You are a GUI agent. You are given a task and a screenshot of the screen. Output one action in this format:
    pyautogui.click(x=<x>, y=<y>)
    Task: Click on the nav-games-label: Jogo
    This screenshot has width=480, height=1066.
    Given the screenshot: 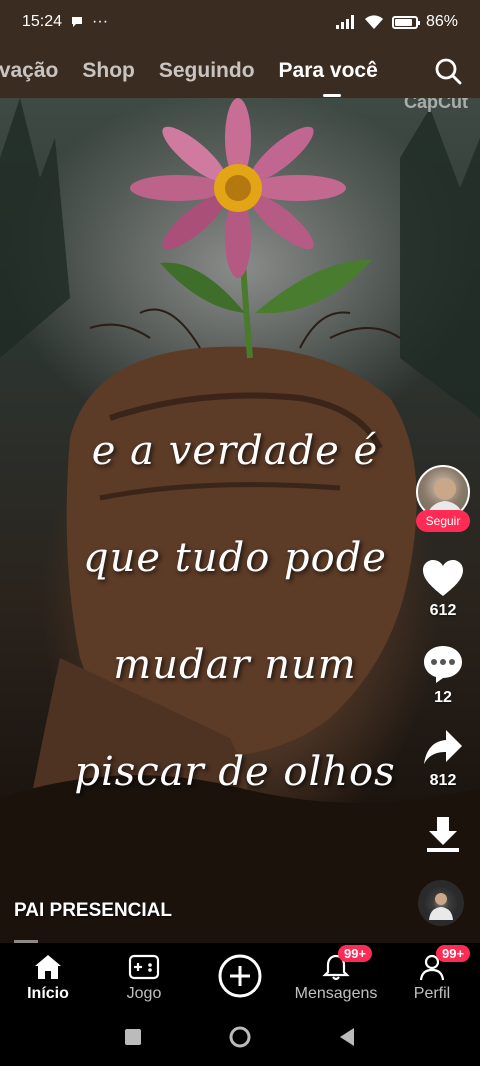 What is the action you would take?
    pyautogui.click(x=144, y=993)
    